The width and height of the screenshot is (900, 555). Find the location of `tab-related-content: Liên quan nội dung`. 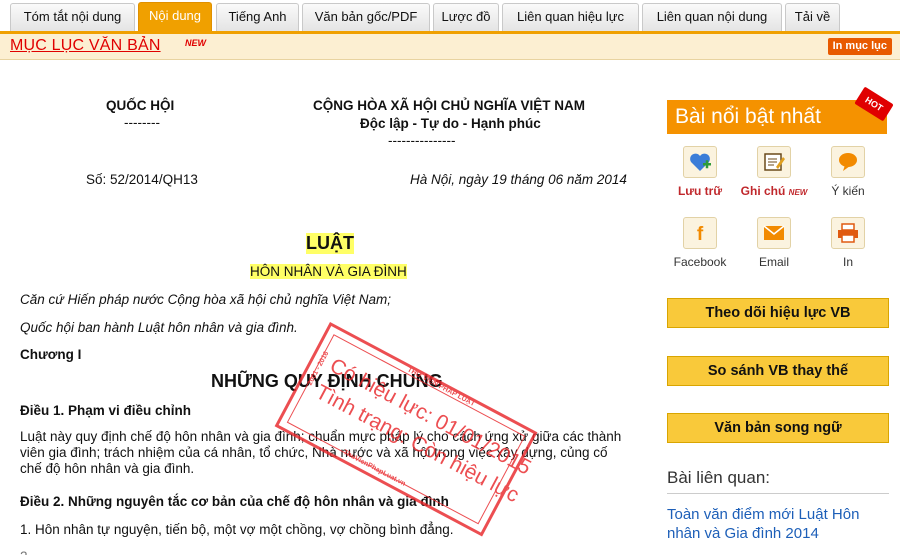

tab-related-content: Liên quan nội dung is located at coordinates (712, 17).